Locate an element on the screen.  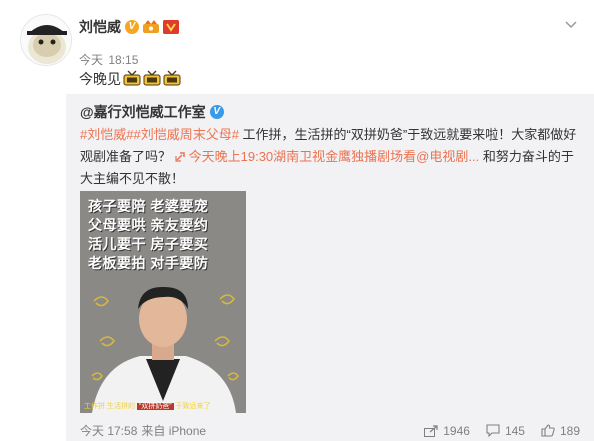
avatar-image is located at coordinates (46, 40).